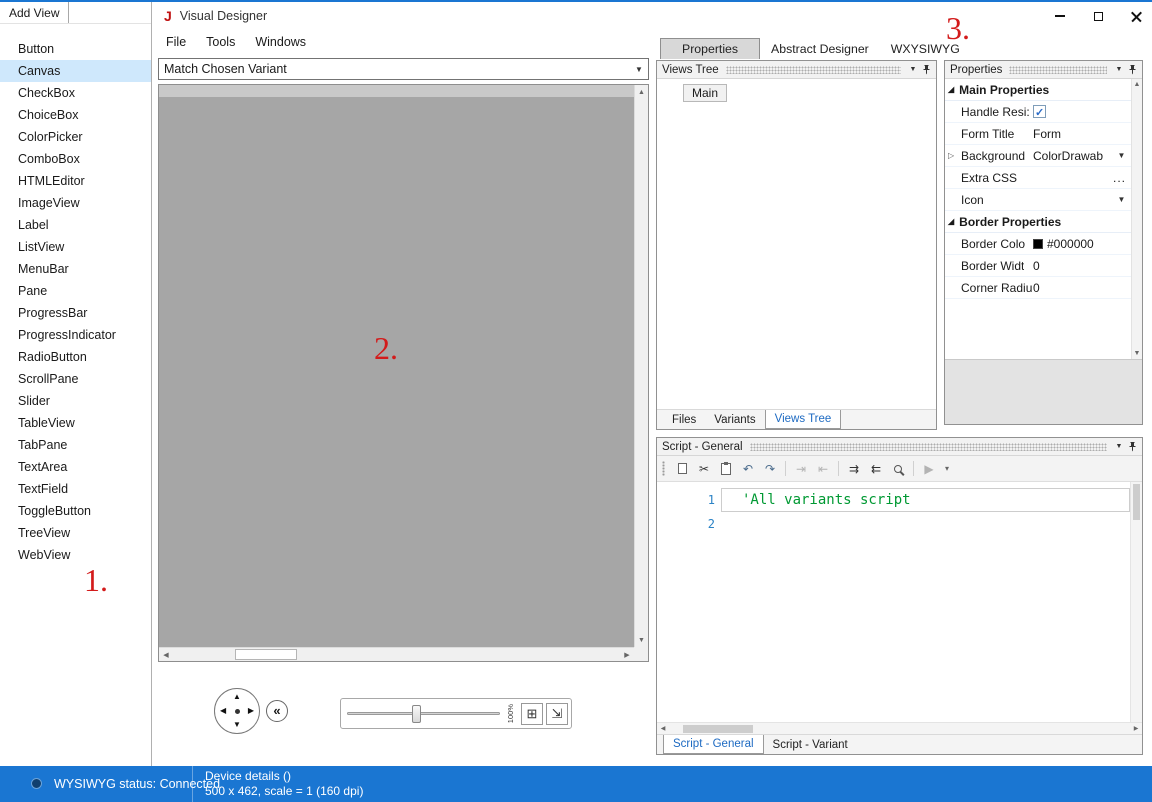  What do you see at coordinates (639, 69) in the screenshot?
I see `chevron-down-icon` at bounding box center [639, 69].